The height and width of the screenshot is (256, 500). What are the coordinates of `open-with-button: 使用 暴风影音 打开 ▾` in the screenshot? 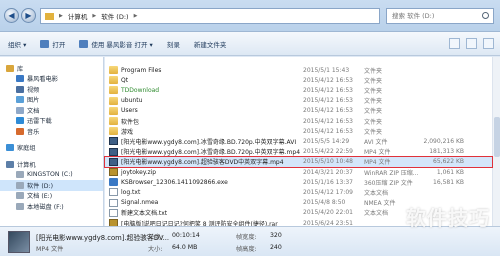 It's located at (116, 44).